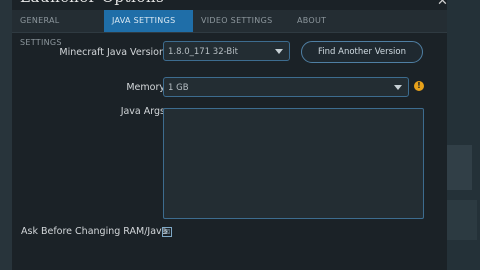  I want to click on ask-before-changing-label: Ask Before Changing RAM/Java, so click(94, 231).